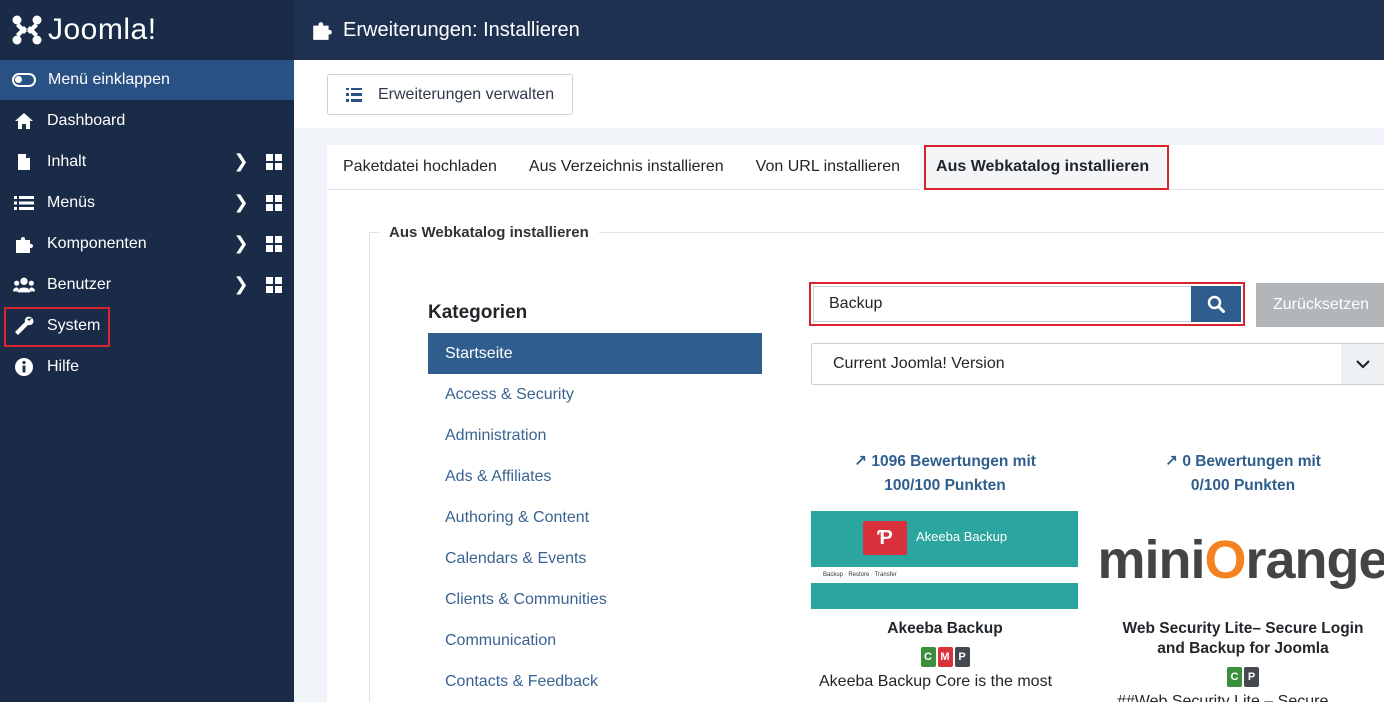 Image resolution: width=1384 pixels, height=702 pixels. I want to click on category-item: Access & Security, so click(595, 394).